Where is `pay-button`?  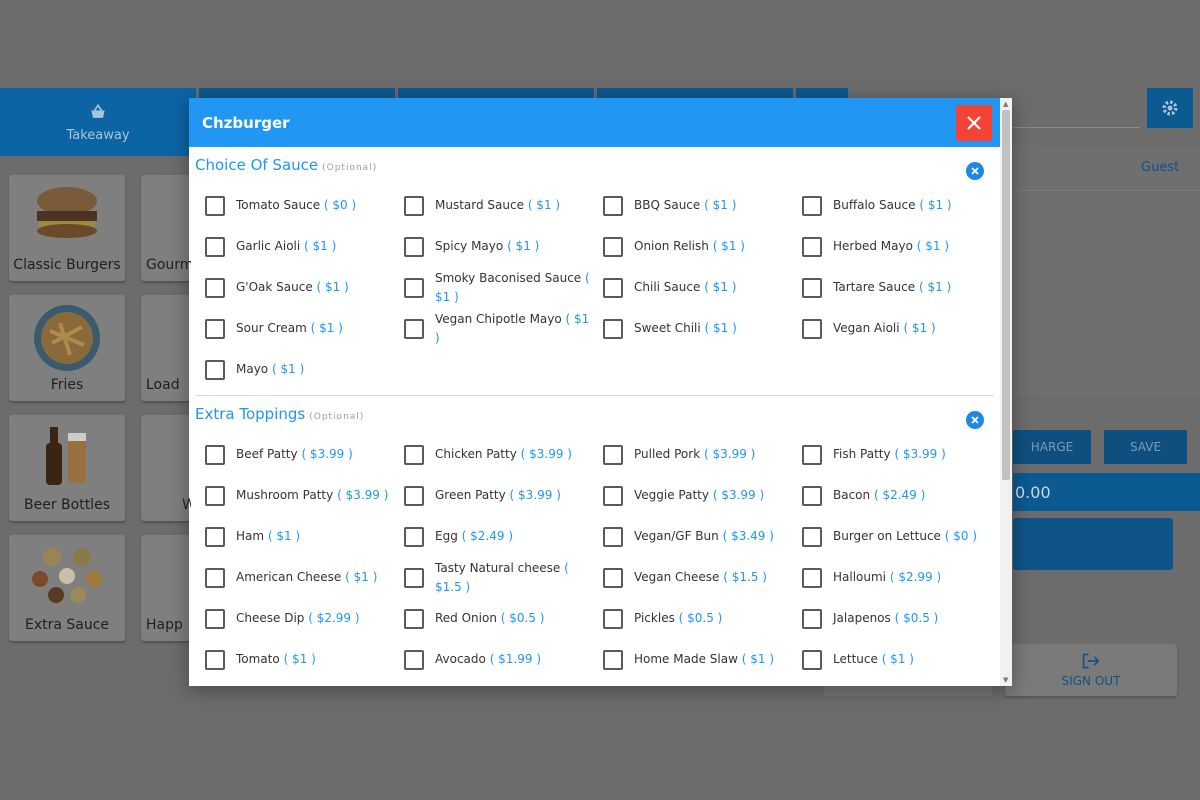
pay-button is located at coordinates (1093, 544).